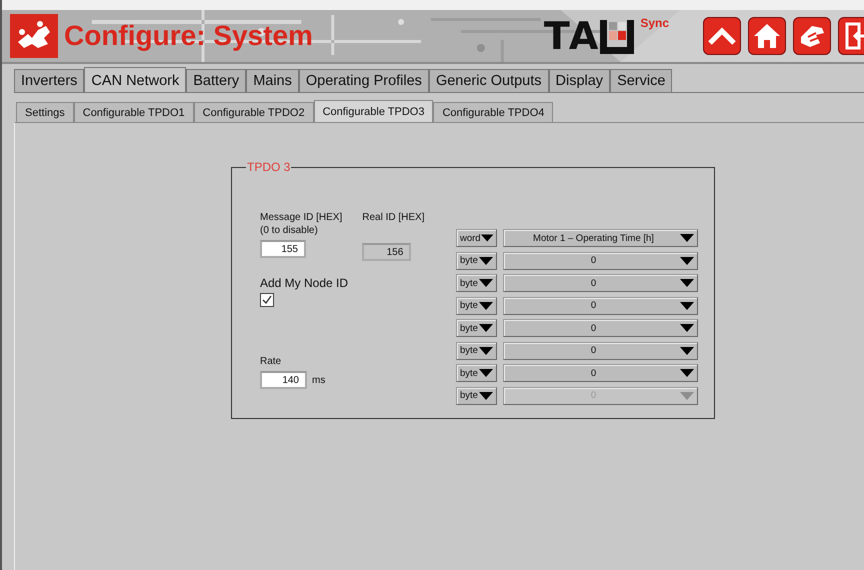  Describe the element at coordinates (49, 80) in the screenshot. I see `tab: Inverters` at that location.